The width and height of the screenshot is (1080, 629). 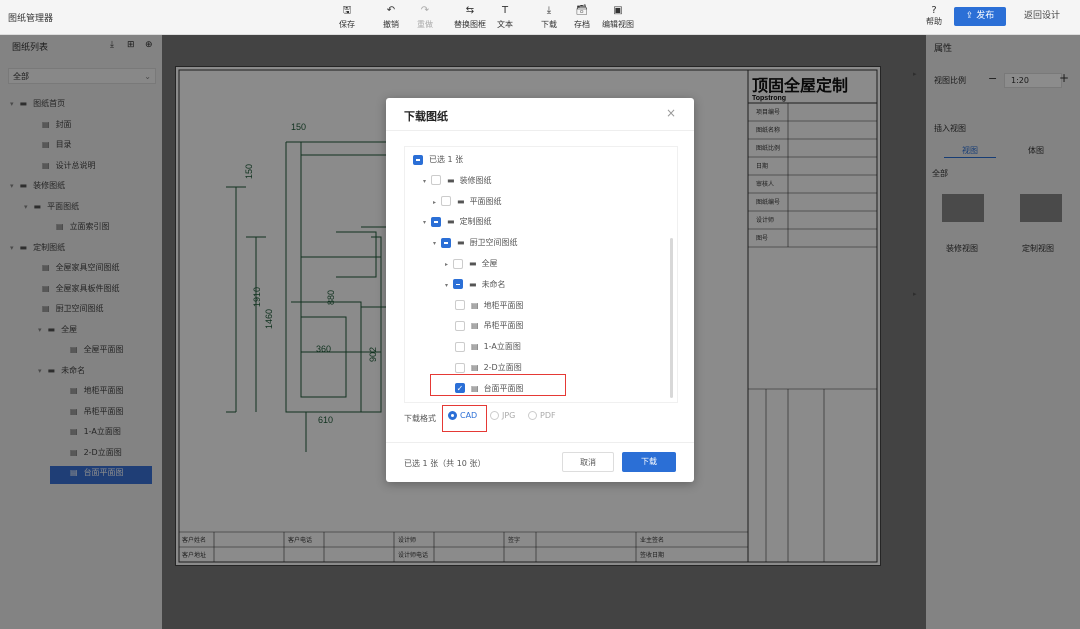 What do you see at coordinates (549, 10) in the screenshot?
I see `download-icon: ⤓` at bounding box center [549, 10].